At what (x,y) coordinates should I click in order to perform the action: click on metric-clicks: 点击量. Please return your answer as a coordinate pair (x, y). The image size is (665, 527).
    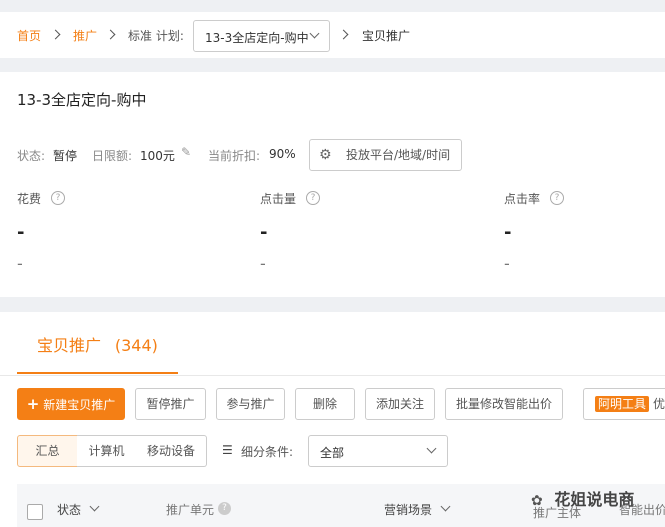
    Looking at the image, I should click on (278, 198).